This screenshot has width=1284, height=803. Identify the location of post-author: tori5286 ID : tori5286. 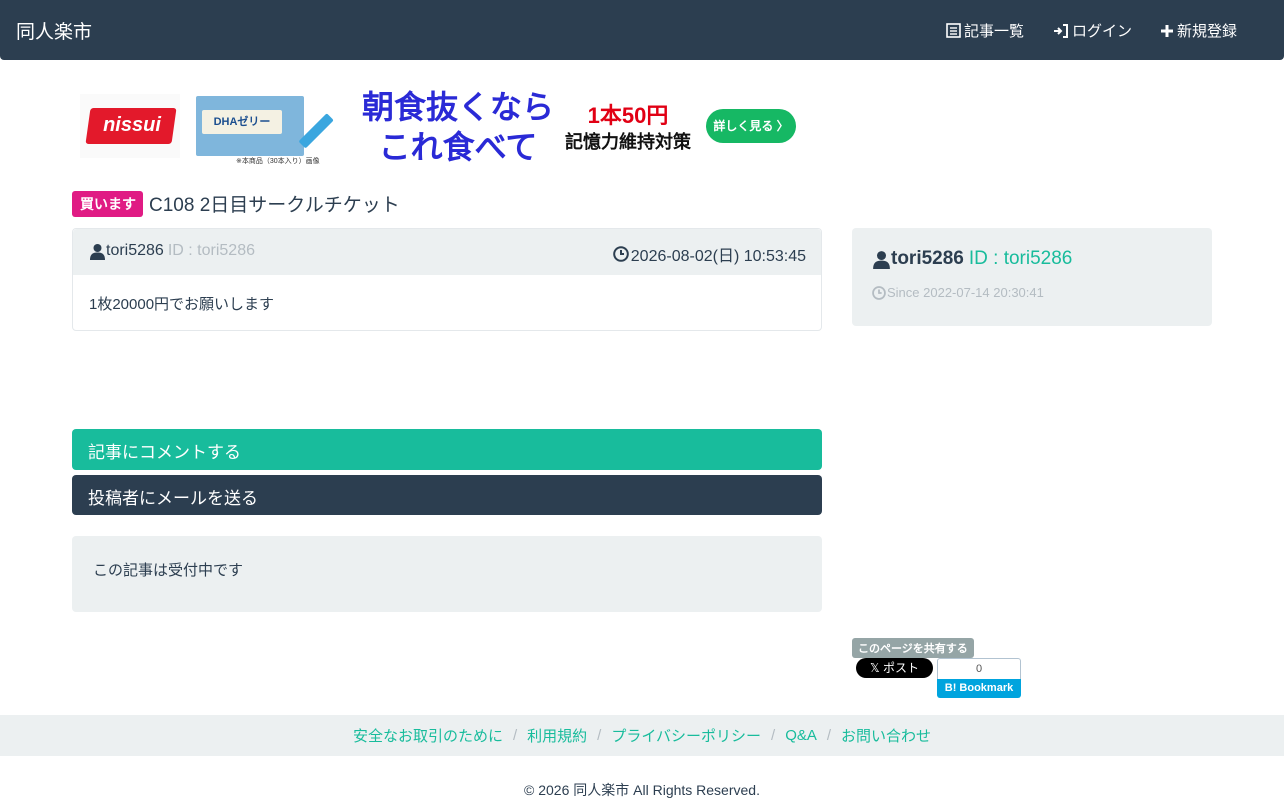
(172, 251).